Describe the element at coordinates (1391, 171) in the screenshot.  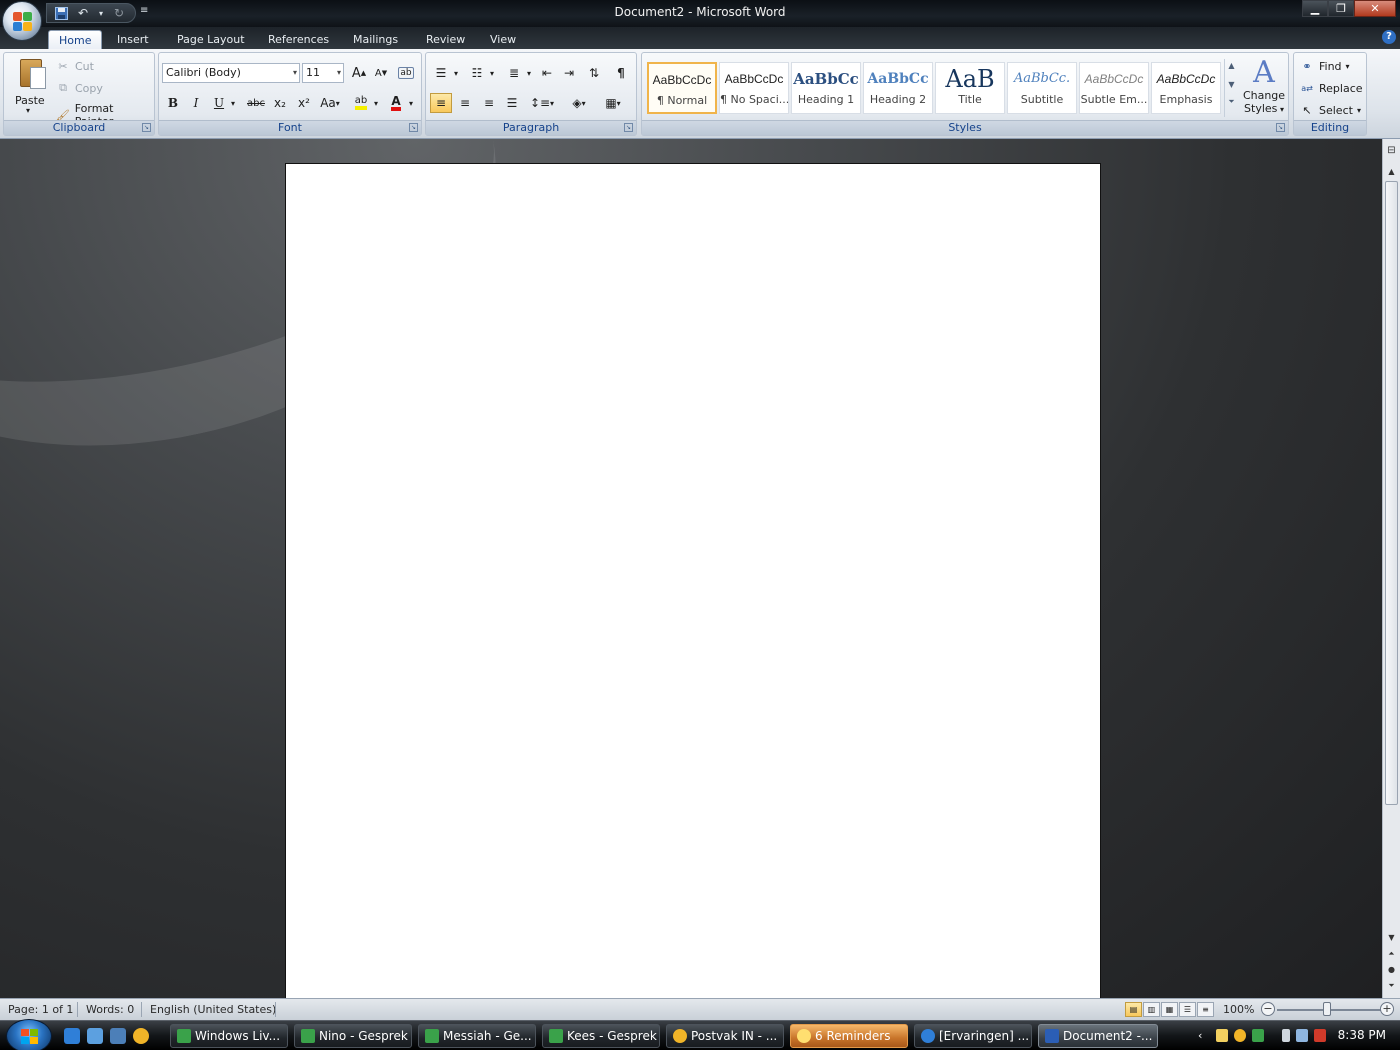
I see `scroll-up-icon: ▲` at that location.